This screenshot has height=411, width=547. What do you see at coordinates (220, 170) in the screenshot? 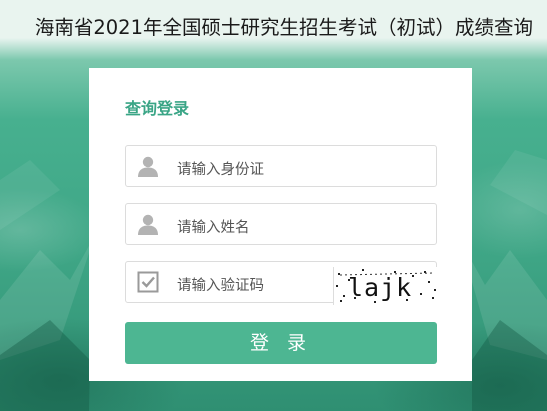
I see `id-number-placeholder: 请输入身份证` at bounding box center [220, 170].